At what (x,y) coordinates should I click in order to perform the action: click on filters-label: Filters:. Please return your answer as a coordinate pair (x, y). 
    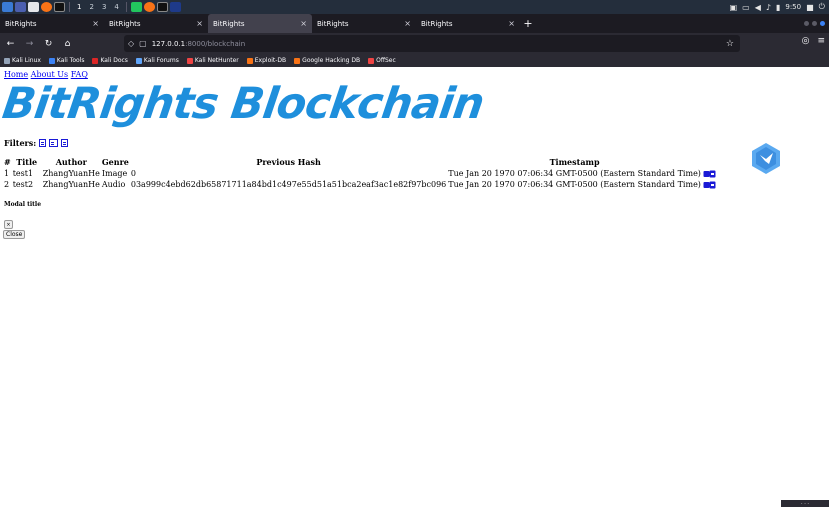
    Looking at the image, I should click on (20, 143).